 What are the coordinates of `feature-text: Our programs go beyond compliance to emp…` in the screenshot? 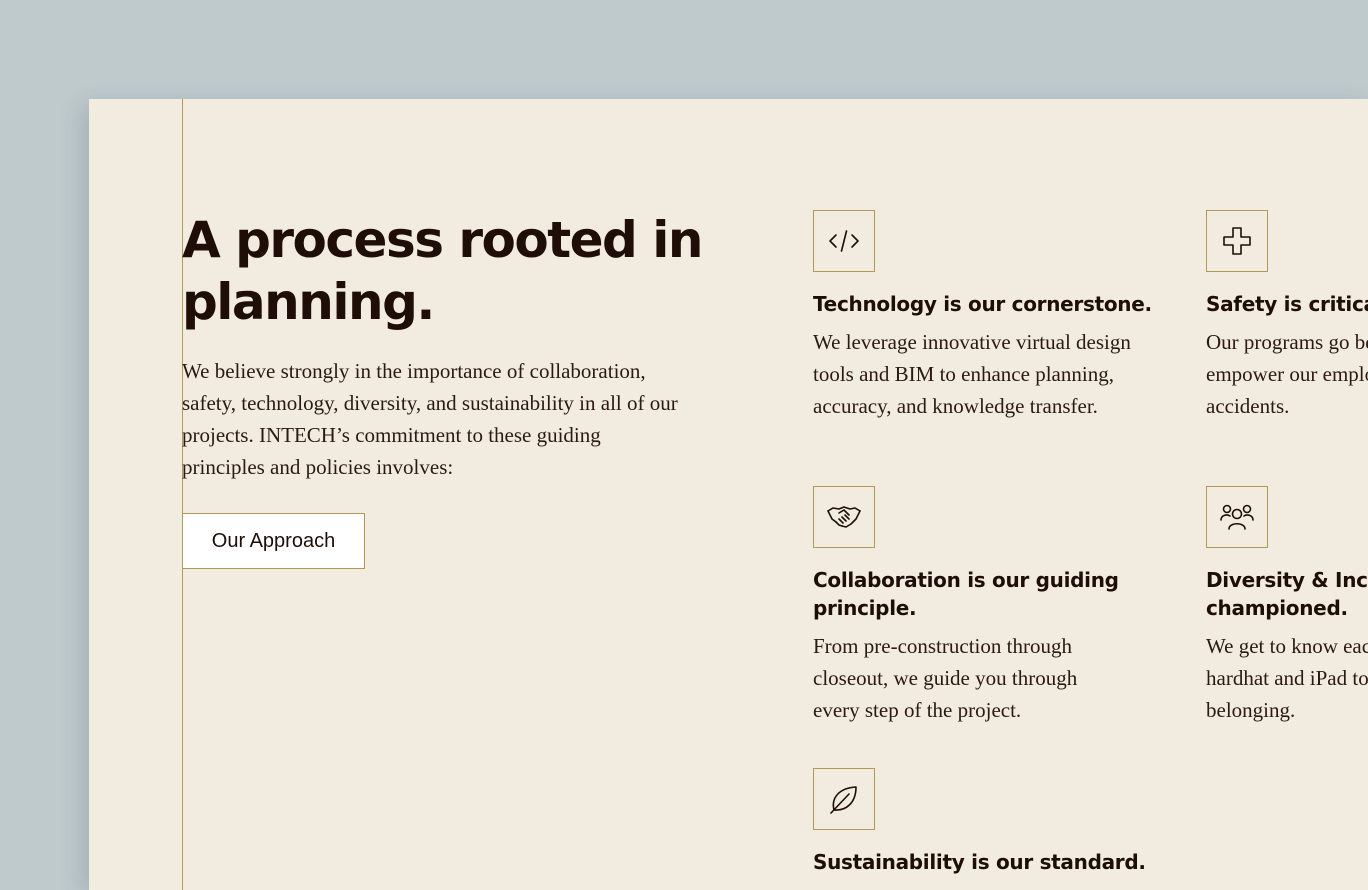 It's located at (1287, 374).